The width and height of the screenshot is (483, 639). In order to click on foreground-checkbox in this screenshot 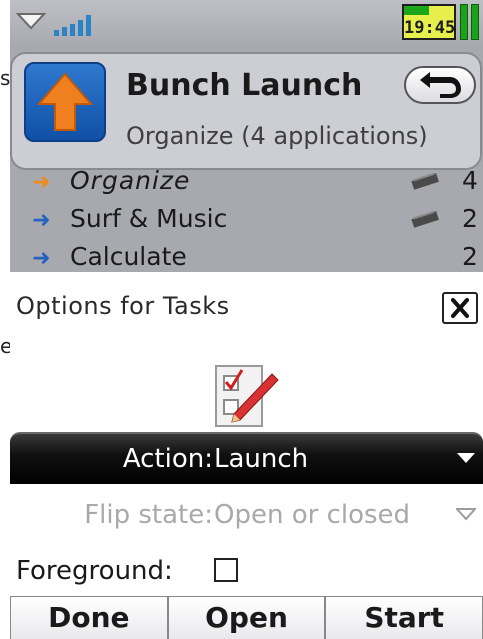, I will do `click(226, 570)`.